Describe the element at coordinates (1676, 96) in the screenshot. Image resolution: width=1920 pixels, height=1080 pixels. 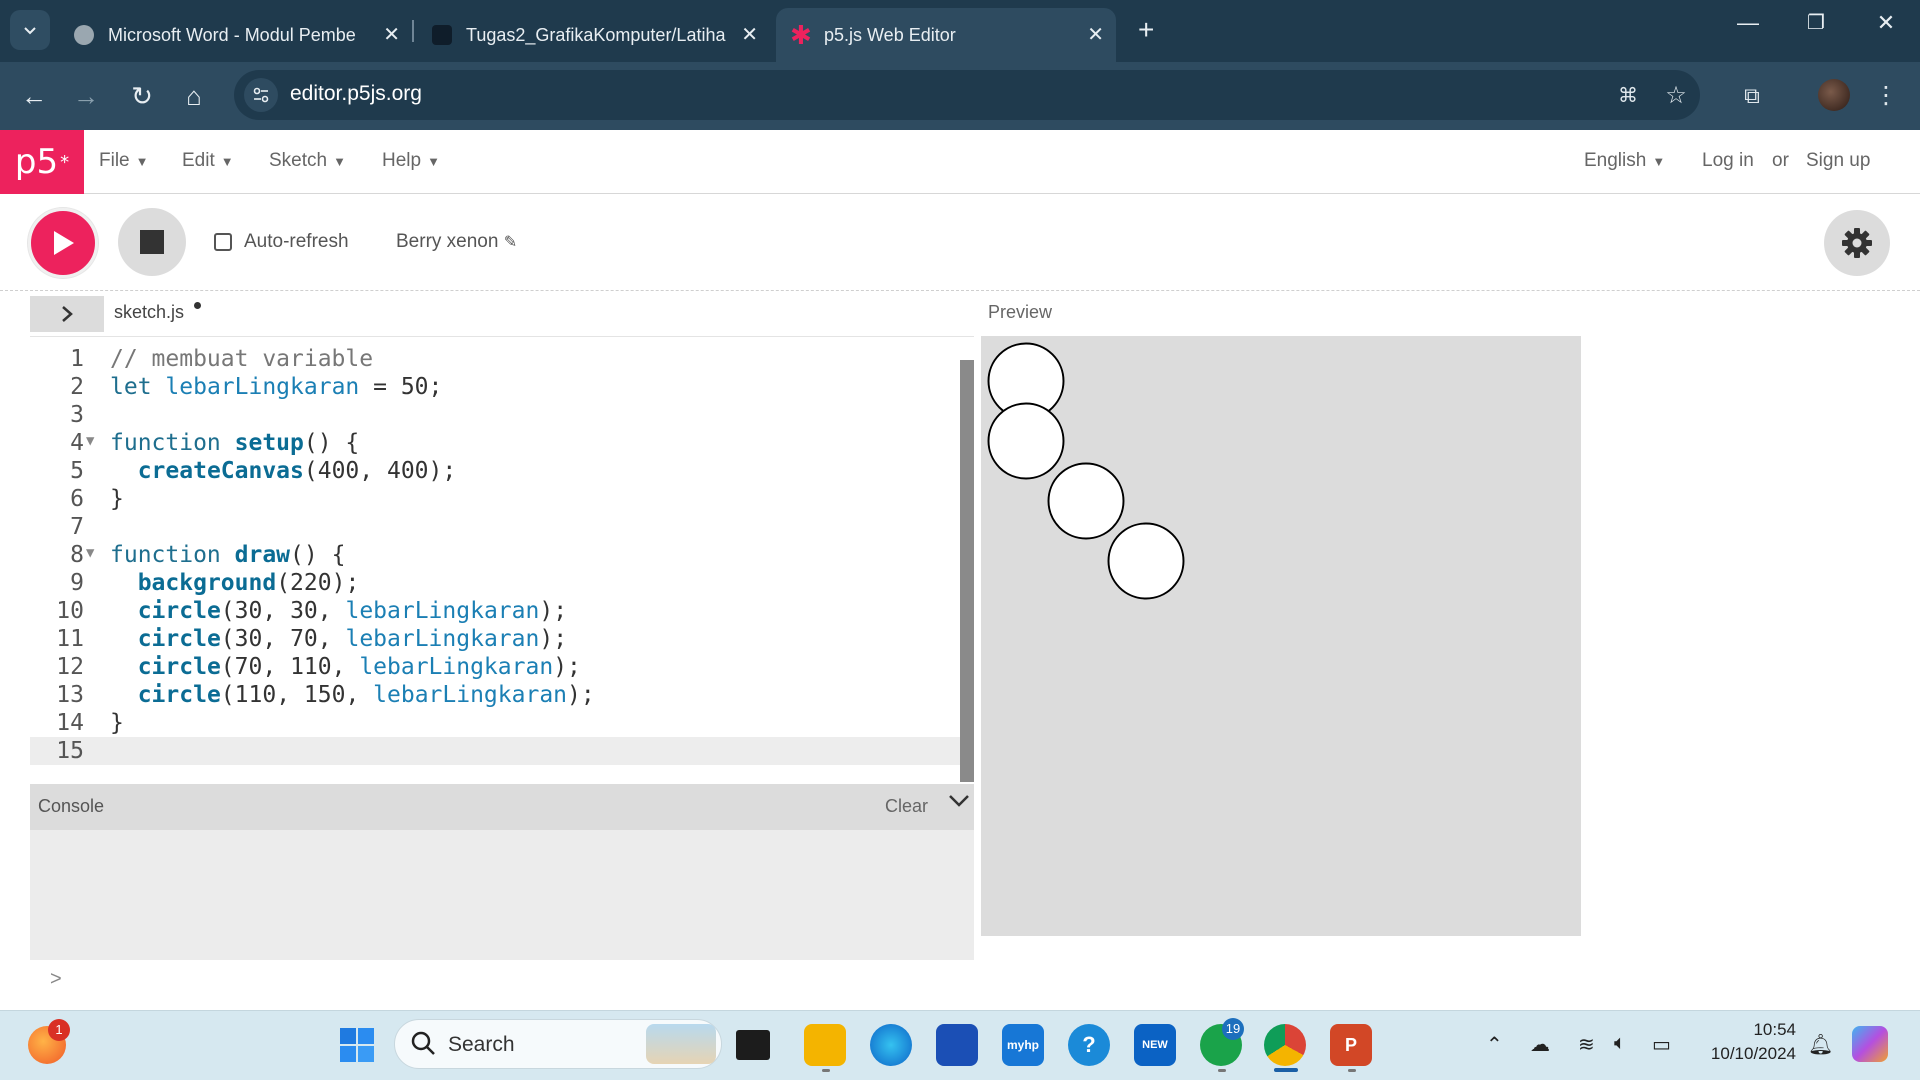
I see `bookmark-star-icon: ☆` at that location.